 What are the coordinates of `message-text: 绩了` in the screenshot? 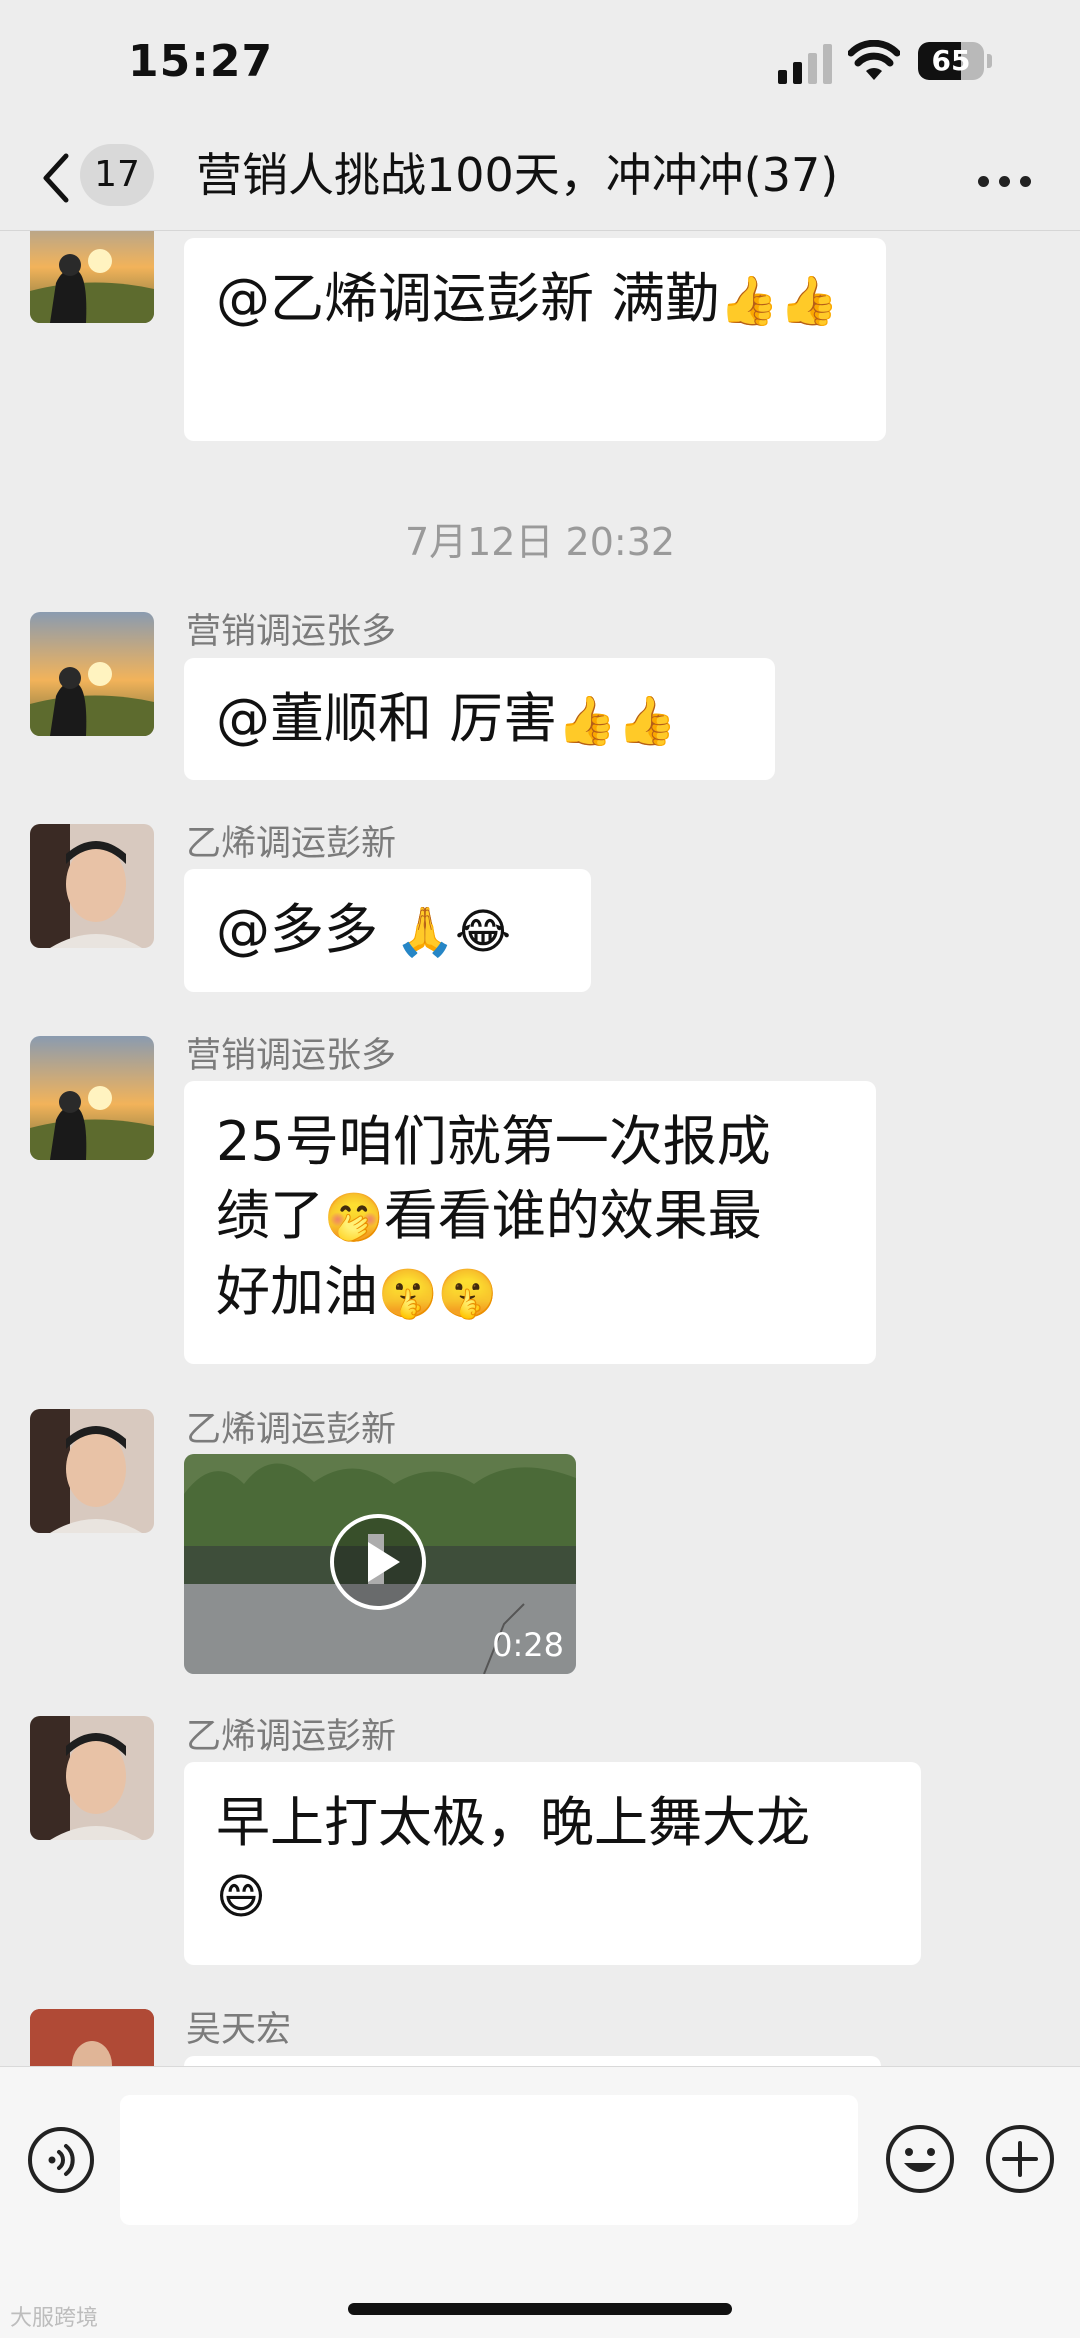 It's located at (270, 1215).